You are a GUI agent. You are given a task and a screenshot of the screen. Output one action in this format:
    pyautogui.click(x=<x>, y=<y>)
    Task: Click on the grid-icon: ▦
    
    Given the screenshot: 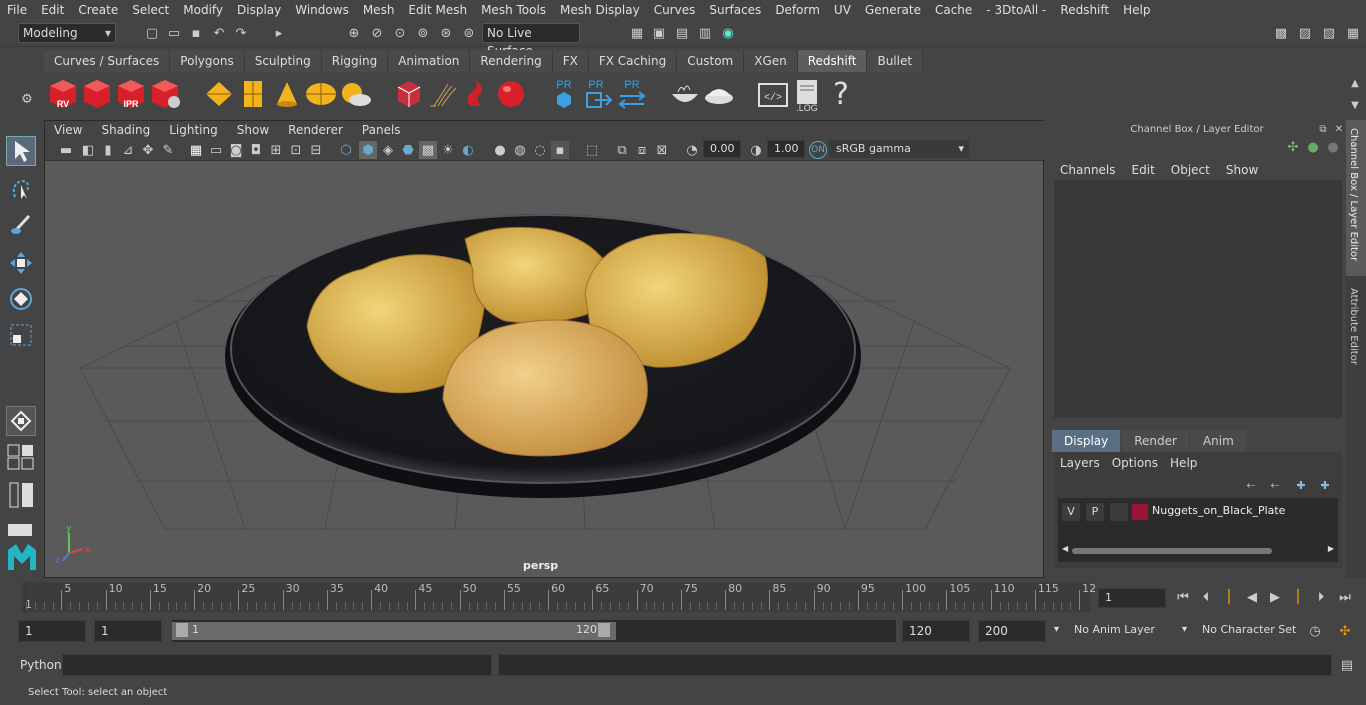 What is the action you would take?
    pyautogui.click(x=196, y=150)
    